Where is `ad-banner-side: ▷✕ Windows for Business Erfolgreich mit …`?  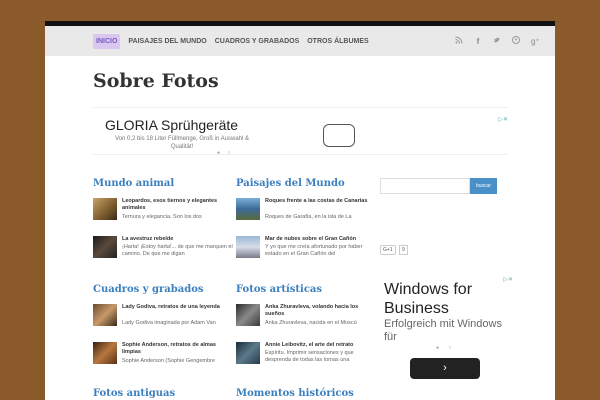 ad-banner-side: ▷✕ Windows for Business Erfolgreich mit … is located at coordinates (445, 331).